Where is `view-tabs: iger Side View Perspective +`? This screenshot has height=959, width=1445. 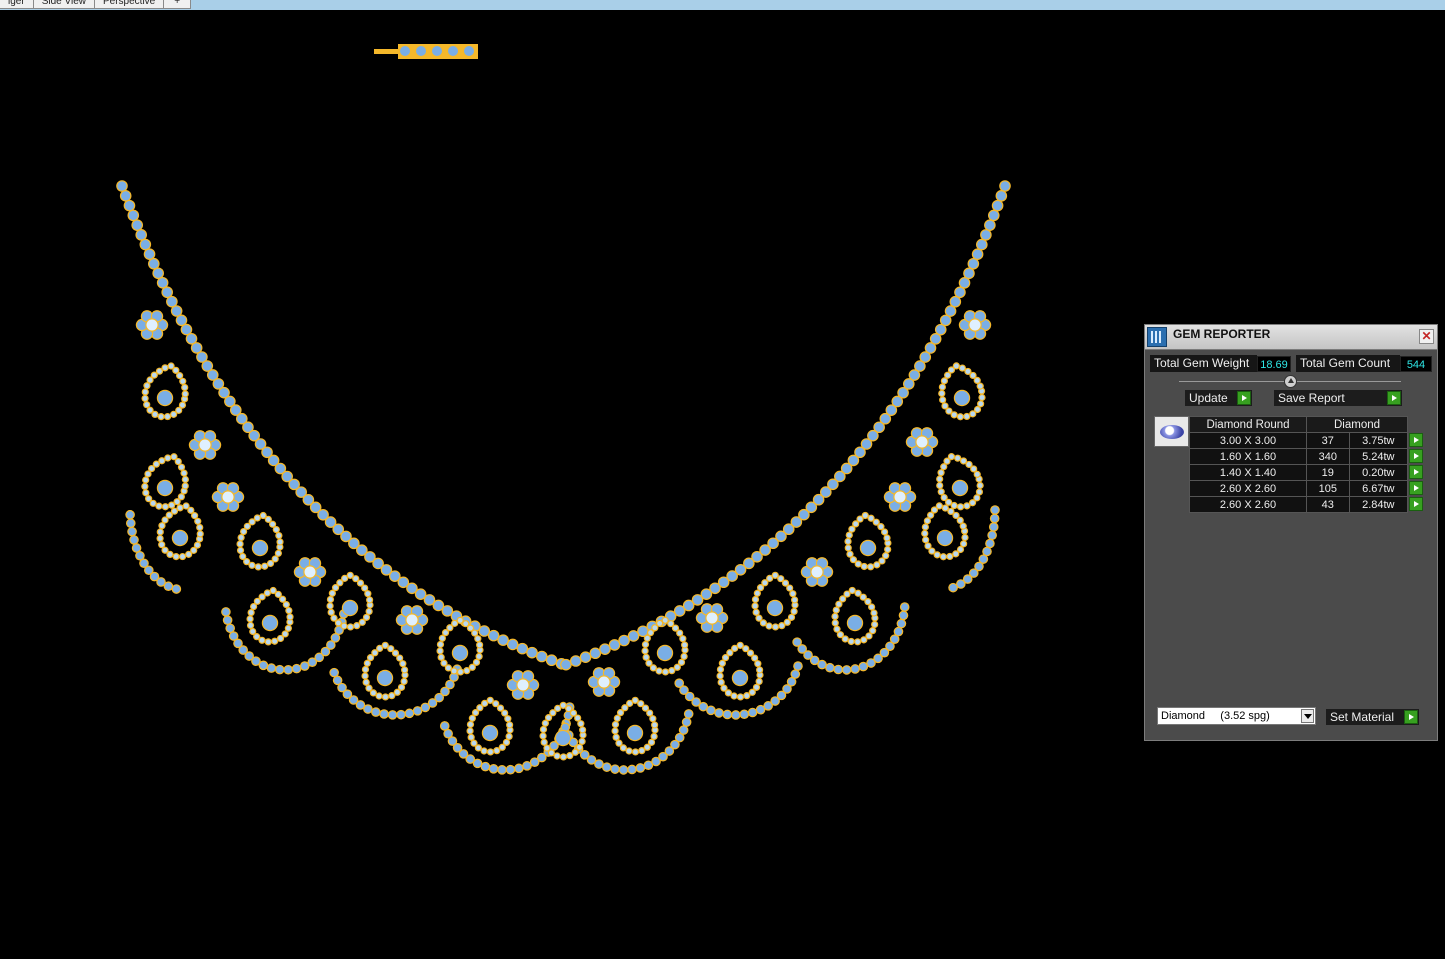 view-tabs: iger Side View Perspective + is located at coordinates (96, 4).